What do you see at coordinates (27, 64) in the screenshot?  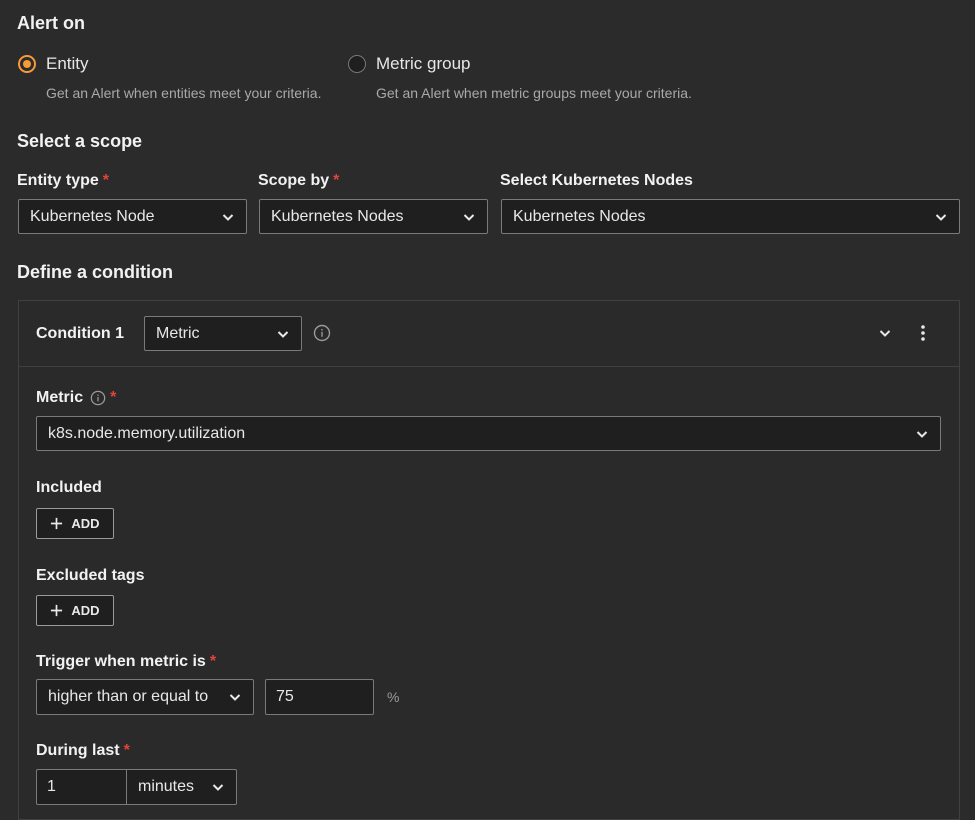 I see `entity-radio` at bounding box center [27, 64].